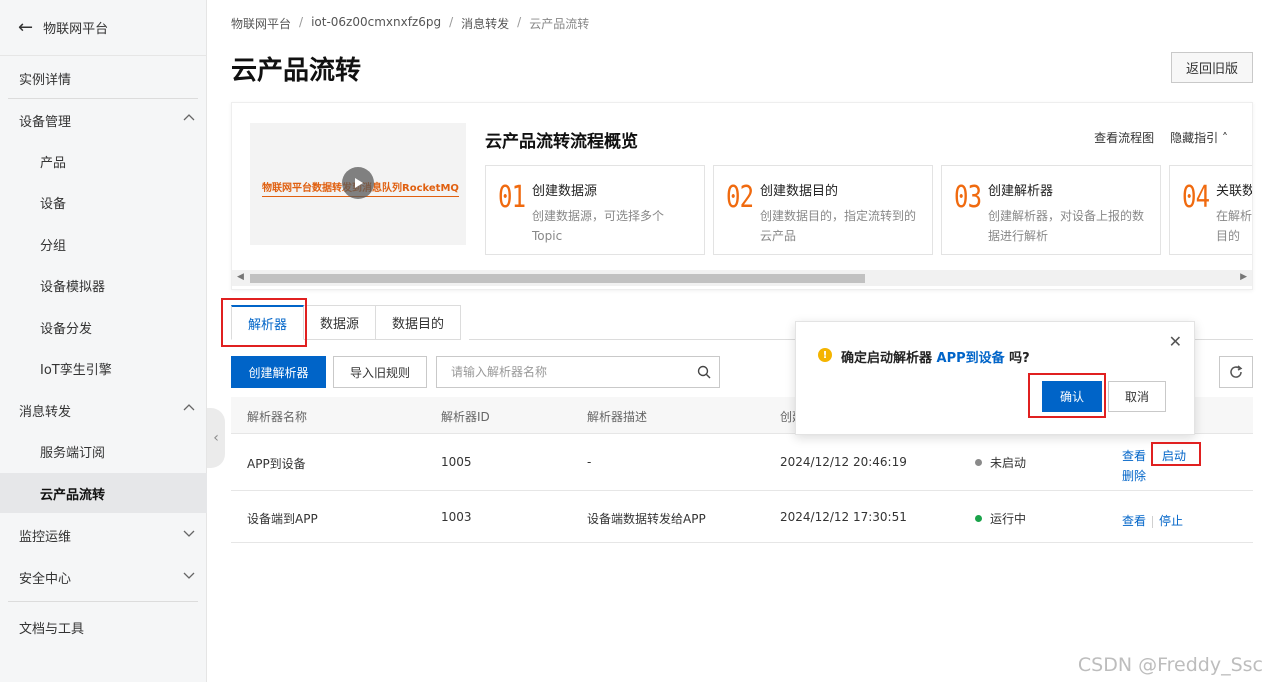 This screenshot has width=1269, height=682. I want to click on status-label: 运行中, so click(1008, 519).